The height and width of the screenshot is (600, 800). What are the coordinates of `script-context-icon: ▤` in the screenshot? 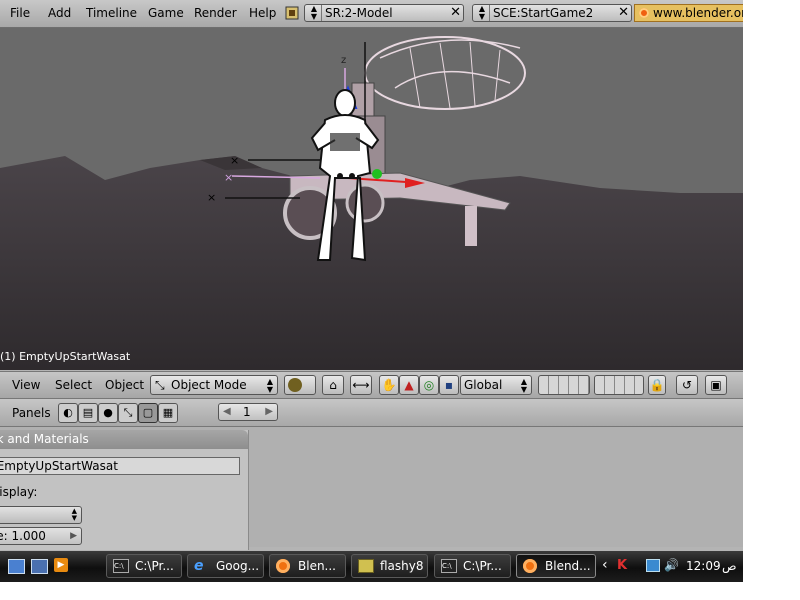 It's located at (88, 413).